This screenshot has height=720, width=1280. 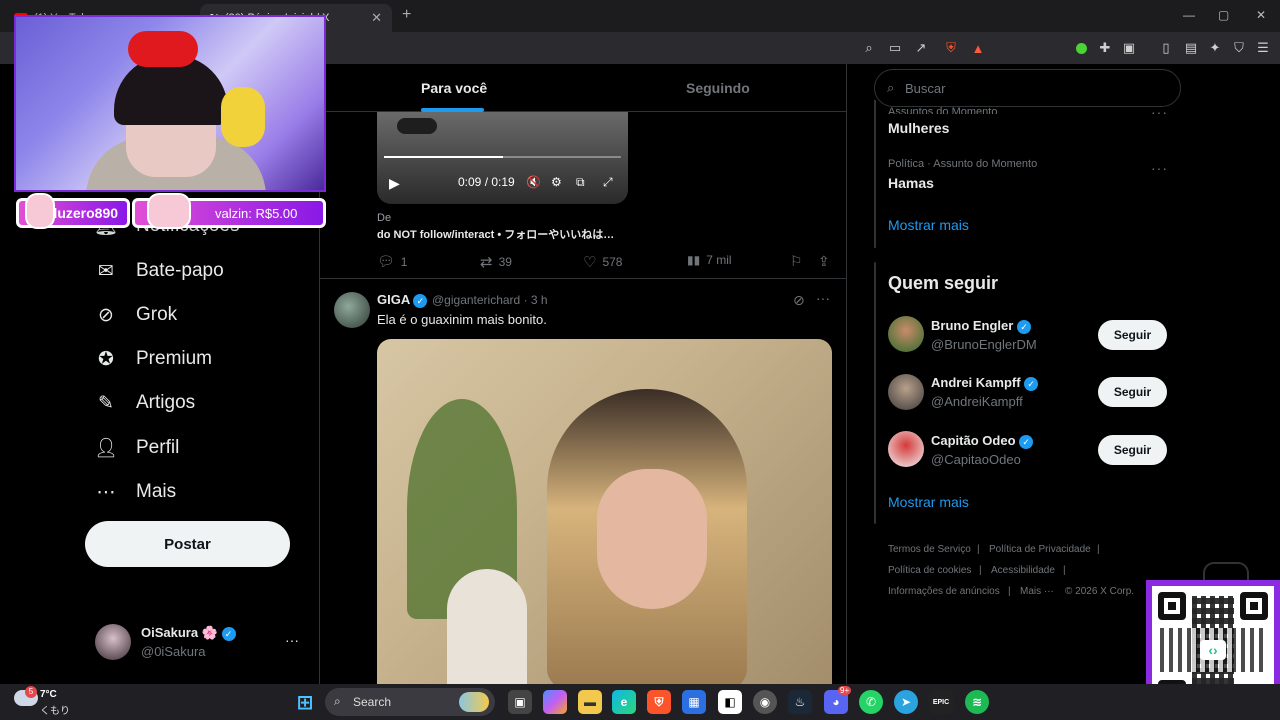 What do you see at coordinates (869, 48) in the screenshot?
I see `zoom-icon: ⌕` at bounding box center [869, 48].